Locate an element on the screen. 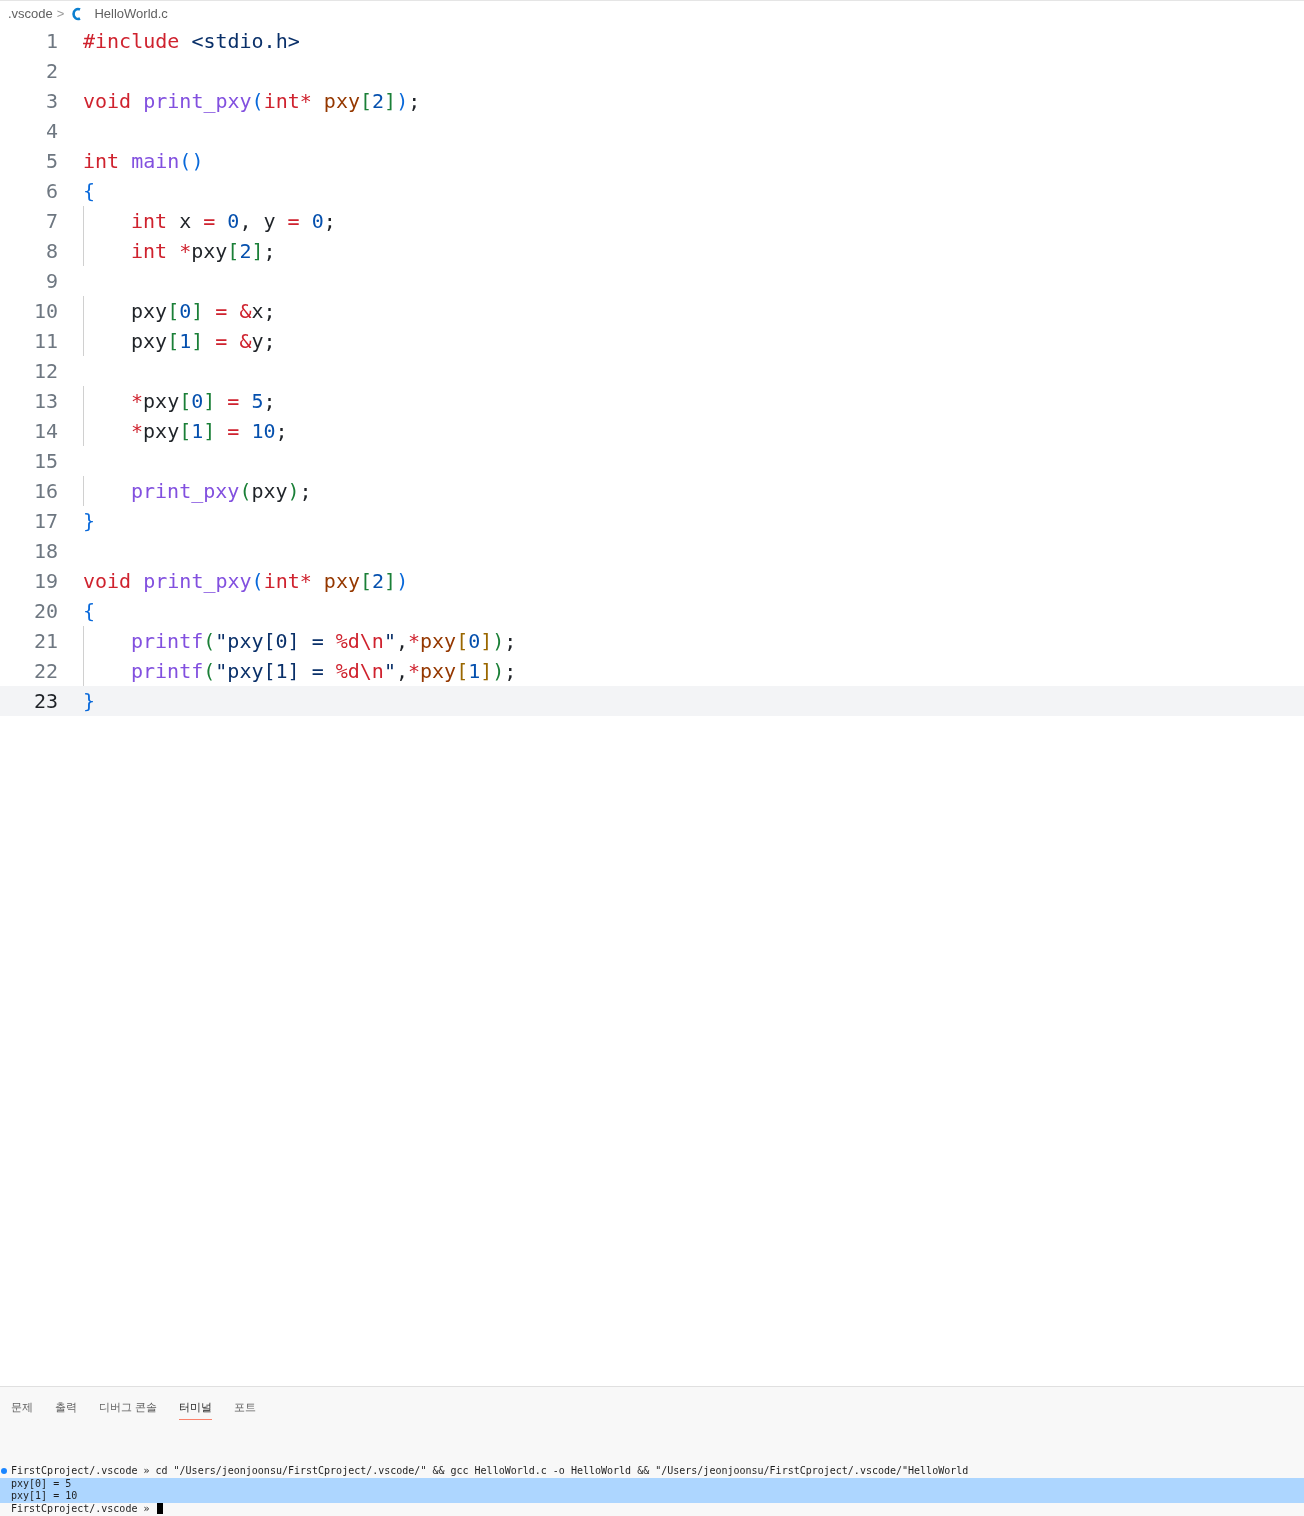 This screenshot has width=1304, height=1516. line-number: 16 is located at coordinates (45, 491).